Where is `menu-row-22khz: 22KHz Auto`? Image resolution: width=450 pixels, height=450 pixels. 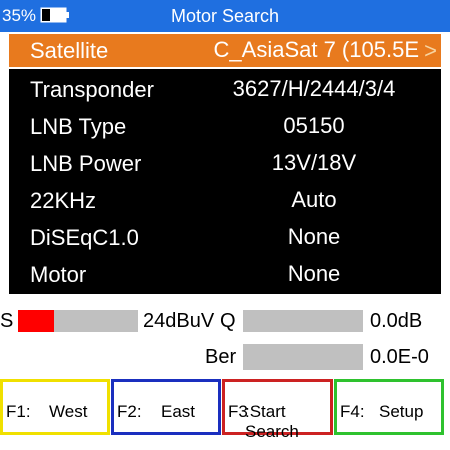
menu-row-22khz: 22KHz Auto is located at coordinates (225, 200).